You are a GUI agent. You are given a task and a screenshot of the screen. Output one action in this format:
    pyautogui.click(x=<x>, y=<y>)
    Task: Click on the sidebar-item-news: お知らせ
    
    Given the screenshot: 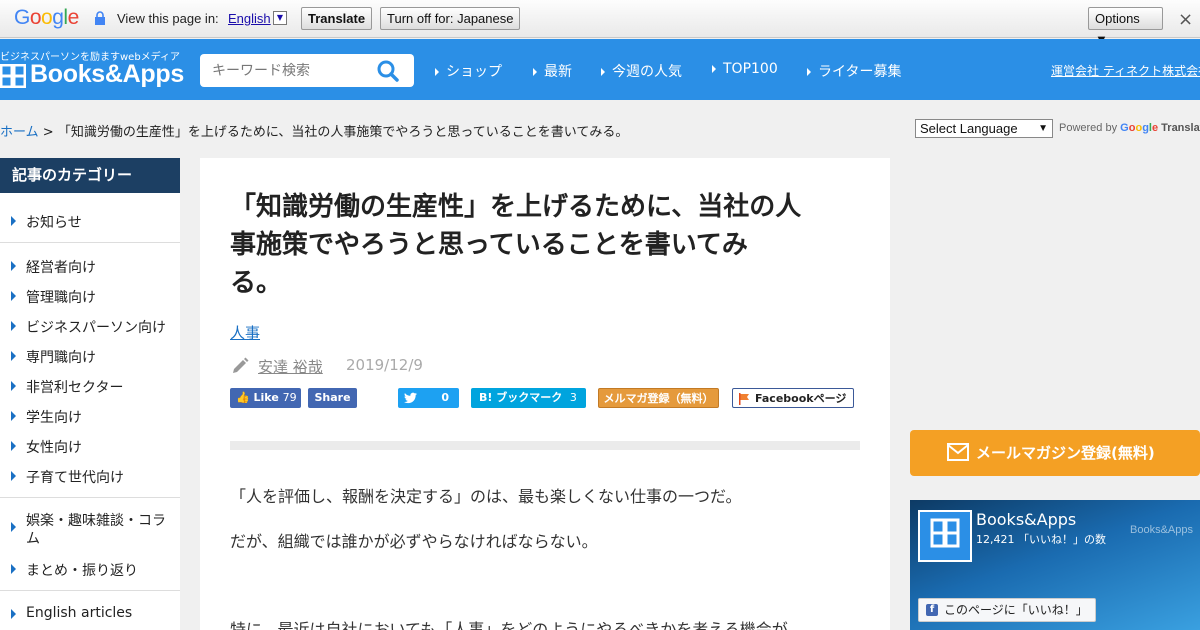 What is the action you would take?
    pyautogui.click(x=54, y=222)
    